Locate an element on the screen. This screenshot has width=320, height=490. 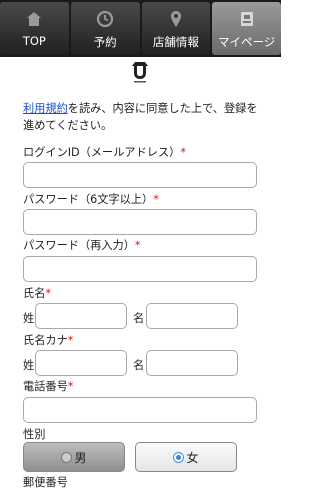
password-confirm-input is located at coordinates (140, 269).